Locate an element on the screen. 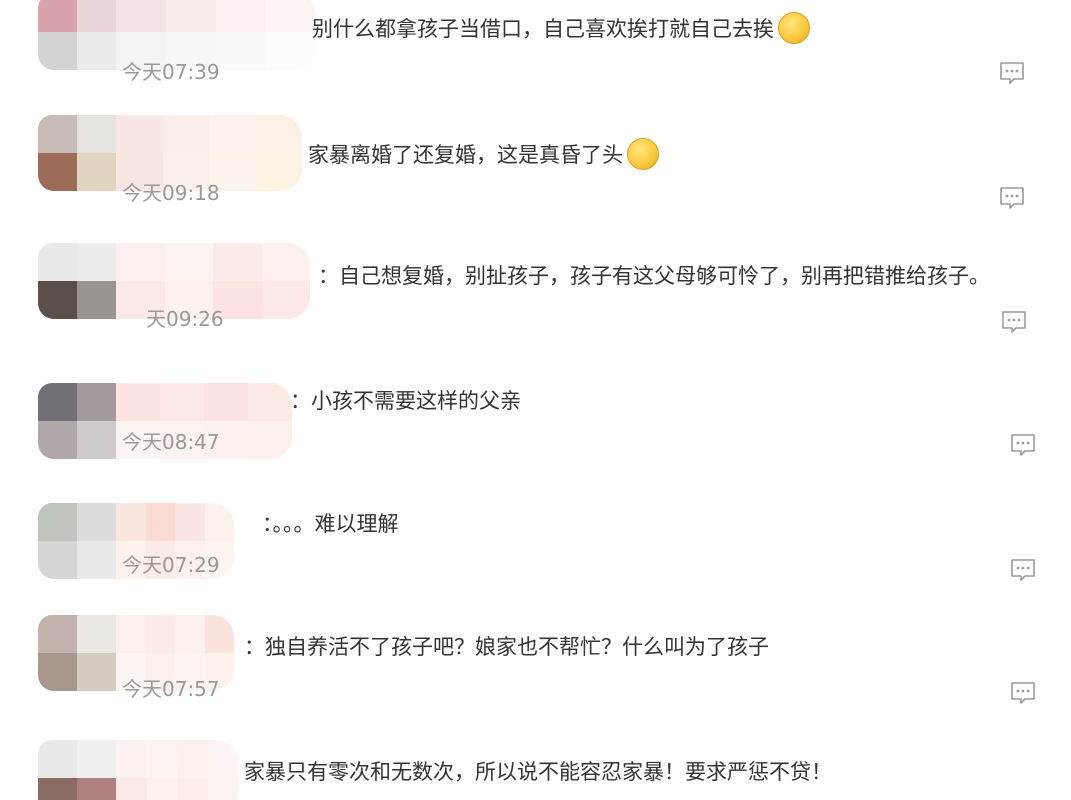 This screenshot has height=800, width=1071. comment-text: ：独自养活不了孩子吧？娘家也不帮忙？什么叫为了孩子 is located at coordinates (506, 647).